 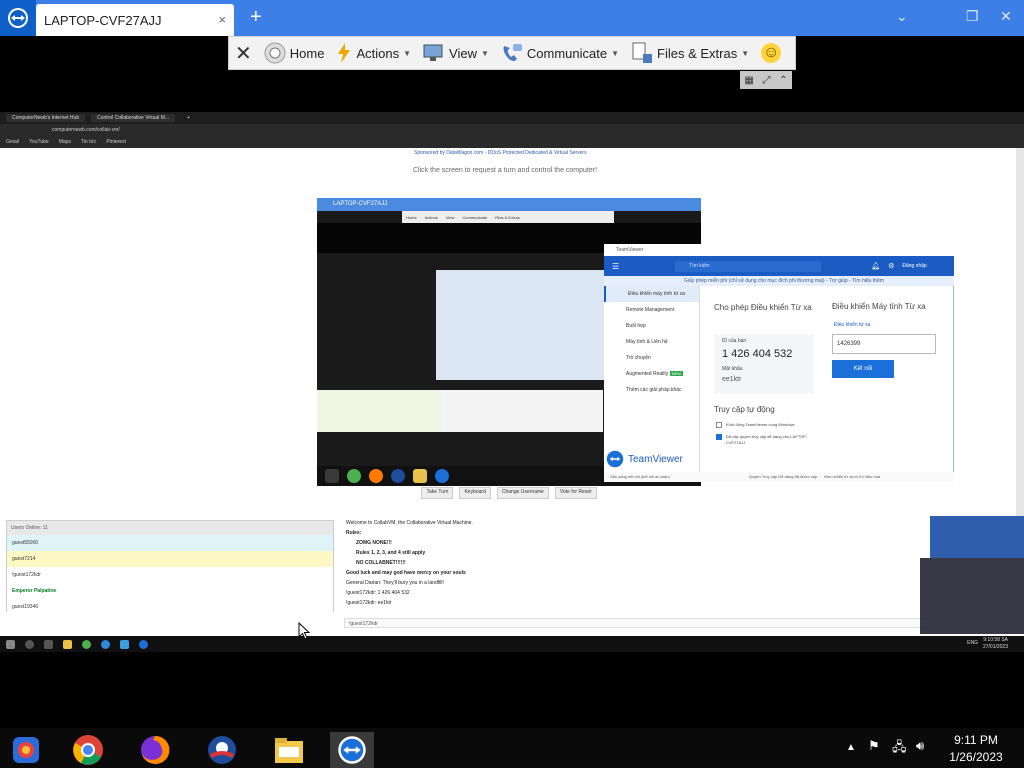 I want to click on feedback-button: ☺, so click(x=771, y=53).